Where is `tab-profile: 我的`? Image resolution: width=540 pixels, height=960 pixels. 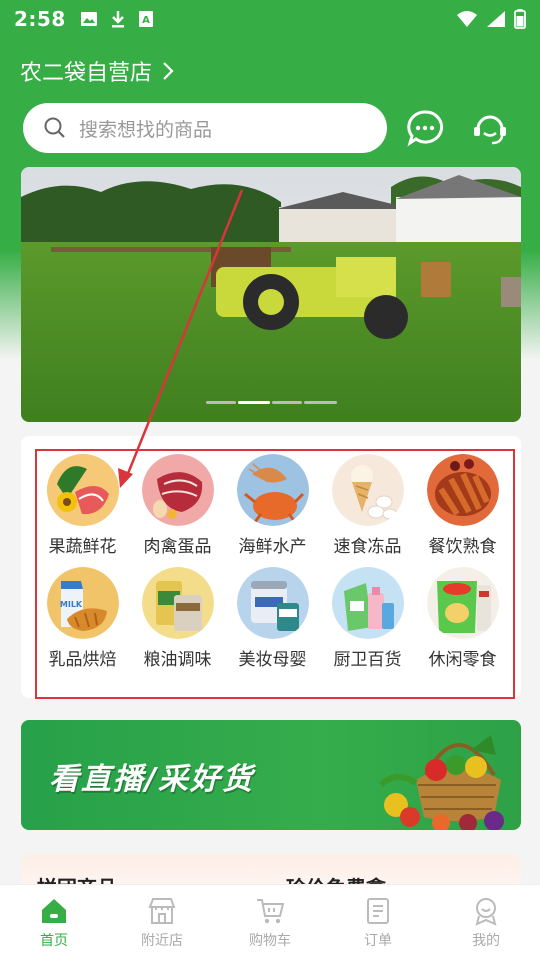 tab-profile: 我的 is located at coordinates (486, 923).